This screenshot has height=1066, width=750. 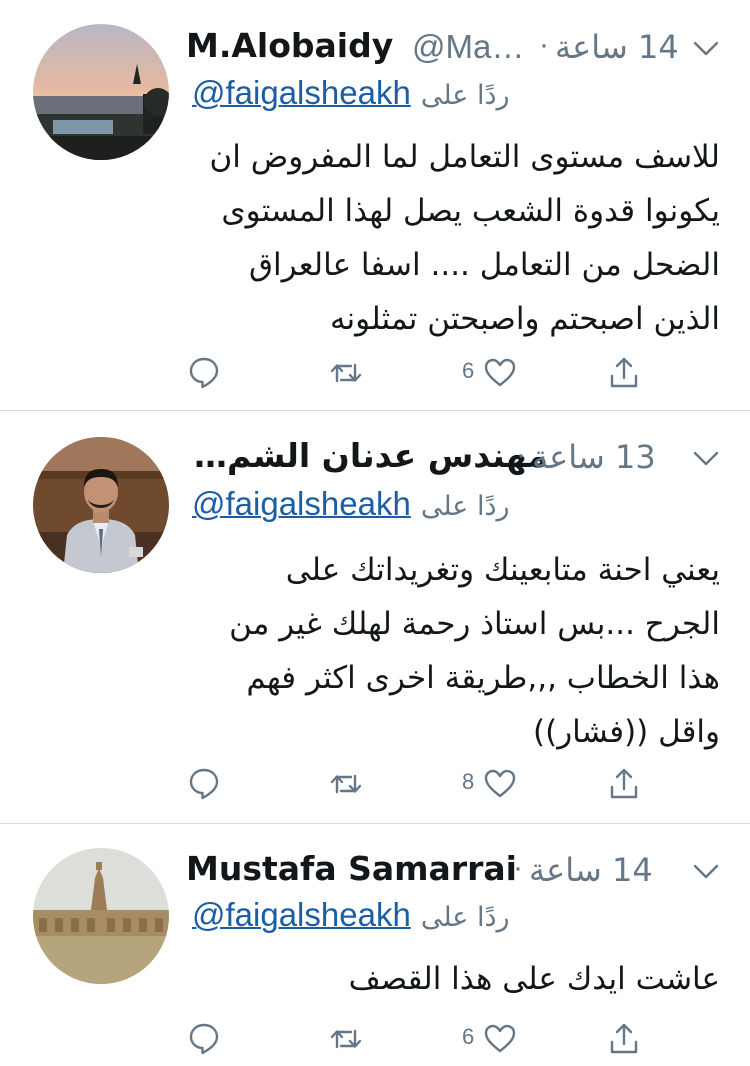 I want to click on author-name: Mustafa Samarrai, so click(x=351, y=868).